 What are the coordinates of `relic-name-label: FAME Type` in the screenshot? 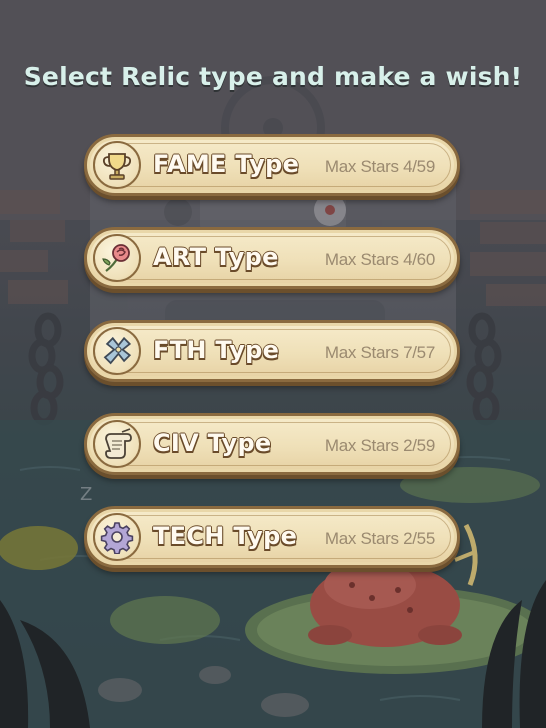 It's located at (226, 164).